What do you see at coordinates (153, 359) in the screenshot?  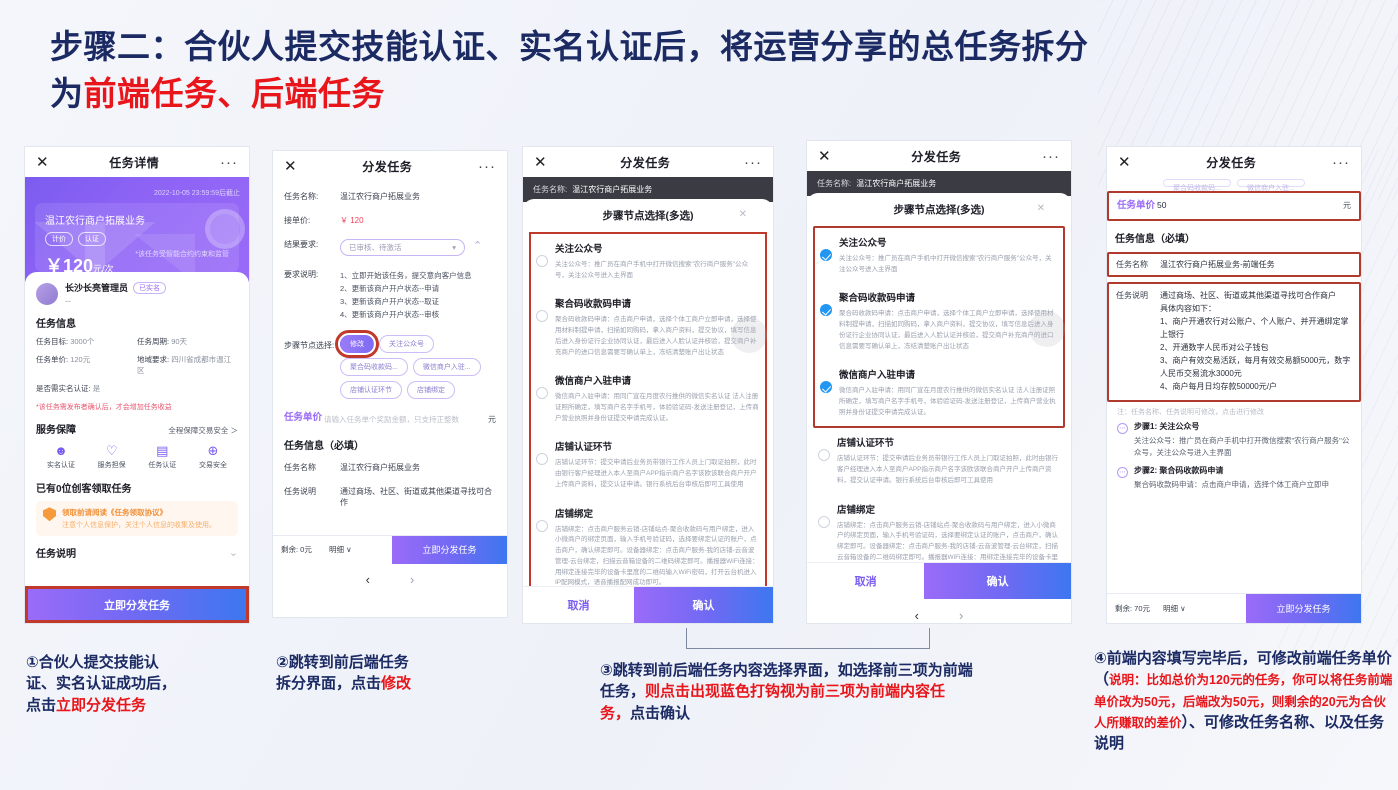 I see `info-key: 地域要求:` at bounding box center [153, 359].